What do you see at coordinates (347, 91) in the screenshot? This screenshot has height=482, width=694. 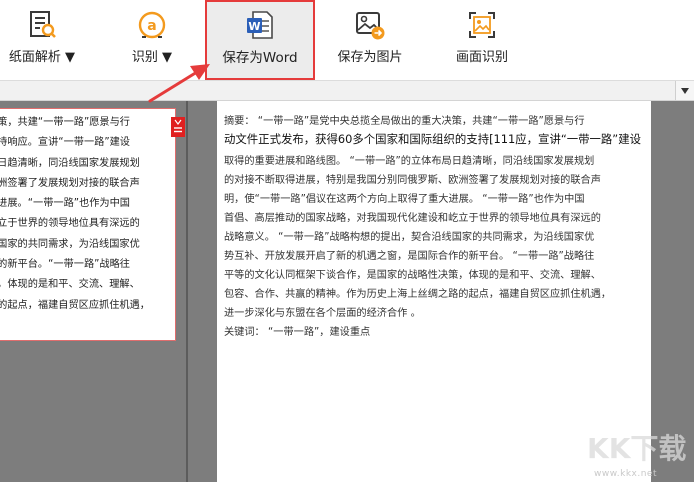 I see `document-tab-bar` at bounding box center [347, 91].